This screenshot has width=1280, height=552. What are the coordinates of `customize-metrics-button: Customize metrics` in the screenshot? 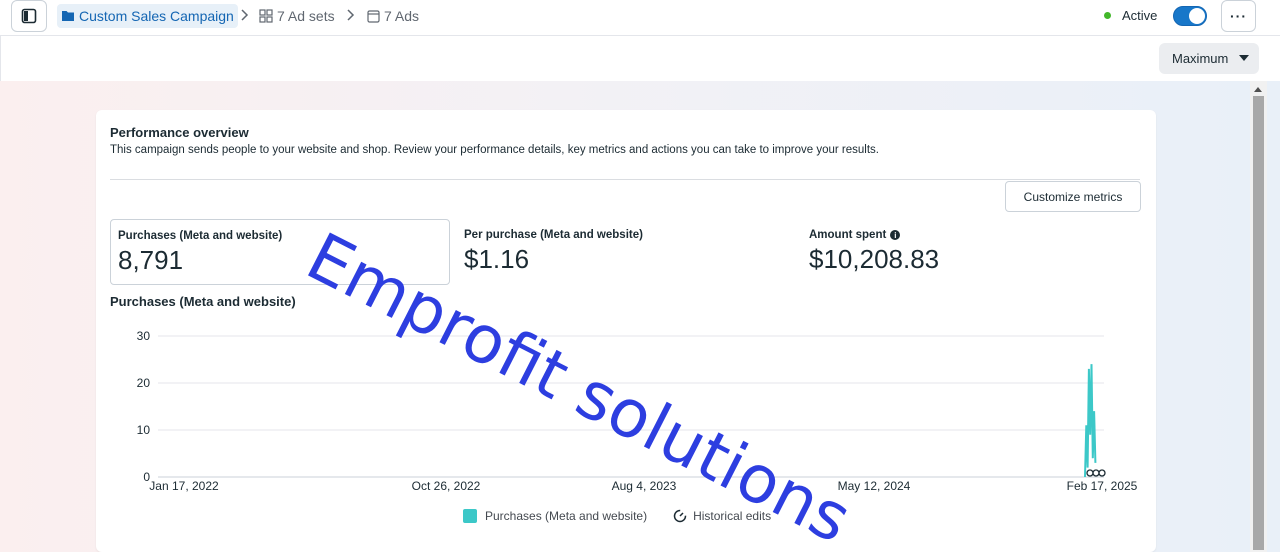 It's located at (1073, 196).